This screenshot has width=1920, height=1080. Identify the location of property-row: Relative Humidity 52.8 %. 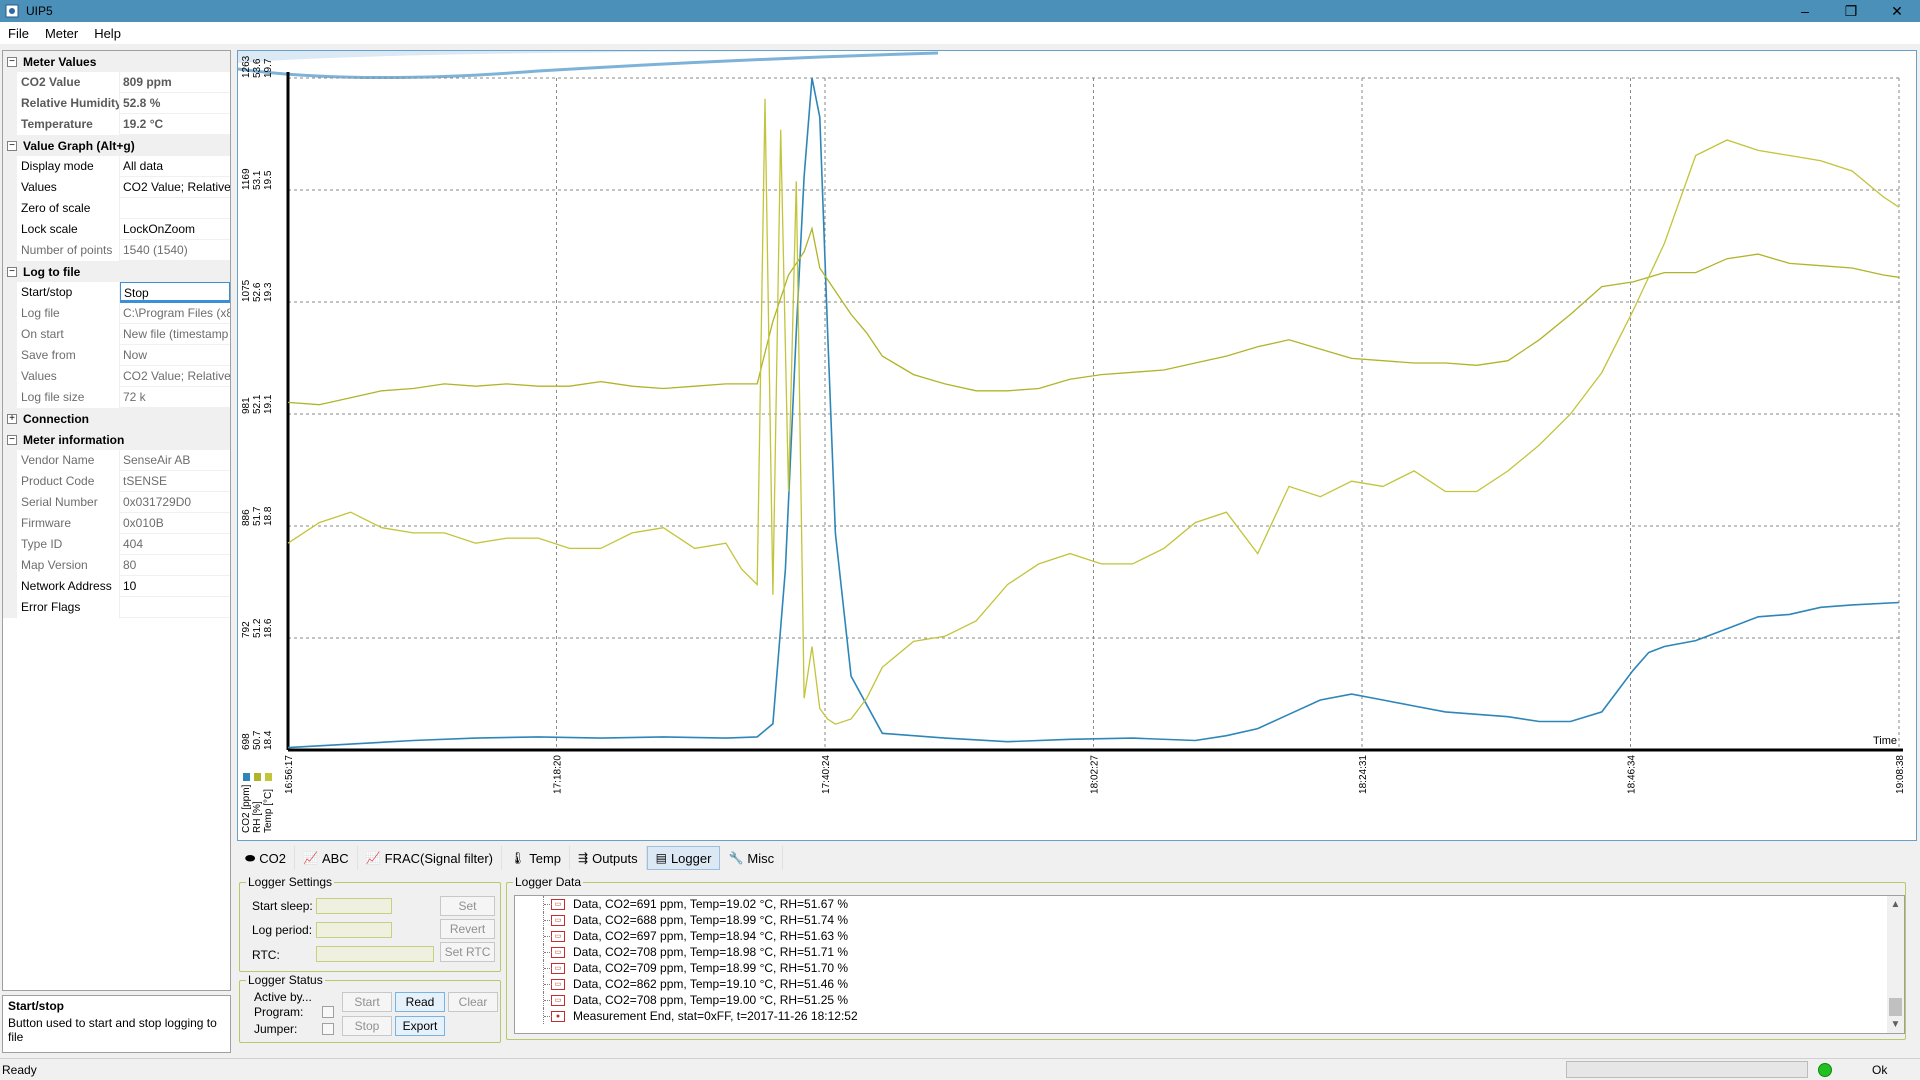
(116, 103).